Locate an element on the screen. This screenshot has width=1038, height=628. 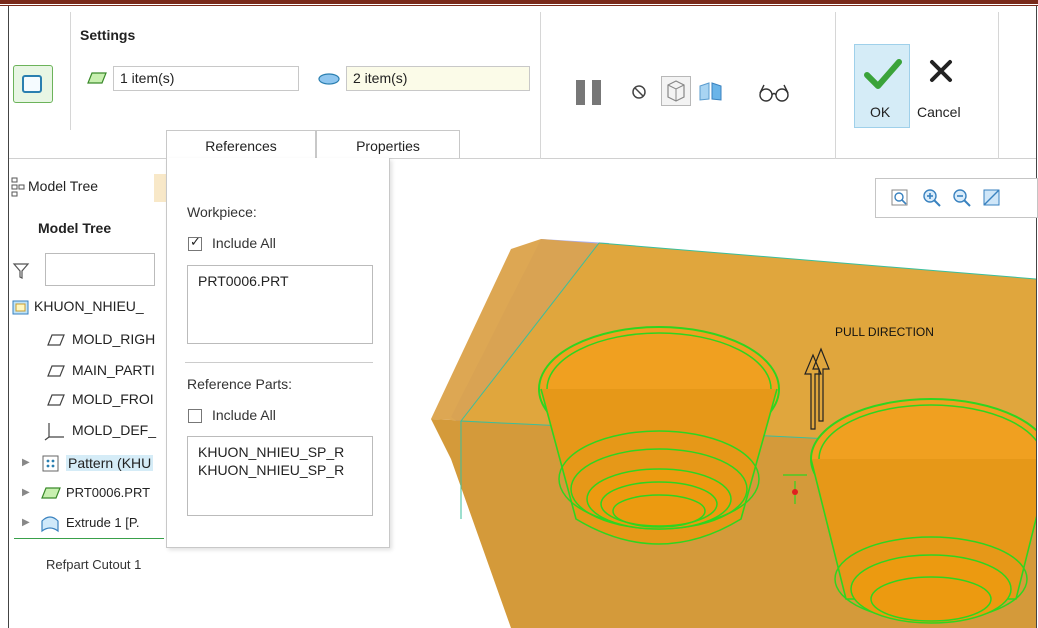
checkmark-icon is located at coordinates (883, 74).